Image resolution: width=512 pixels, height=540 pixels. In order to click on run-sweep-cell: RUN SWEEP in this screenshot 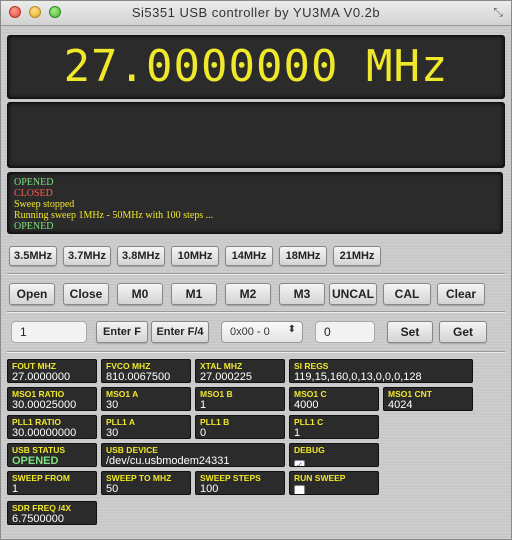, I will do `click(334, 483)`.